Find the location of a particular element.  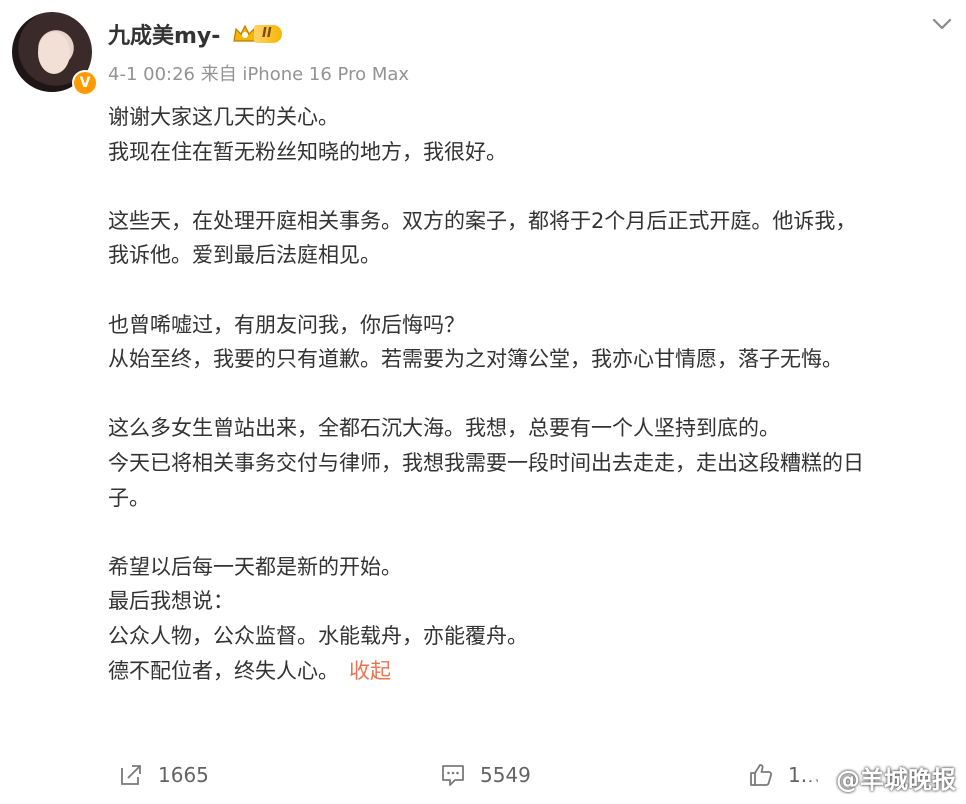

repost-button: 1665 is located at coordinates (163, 775).